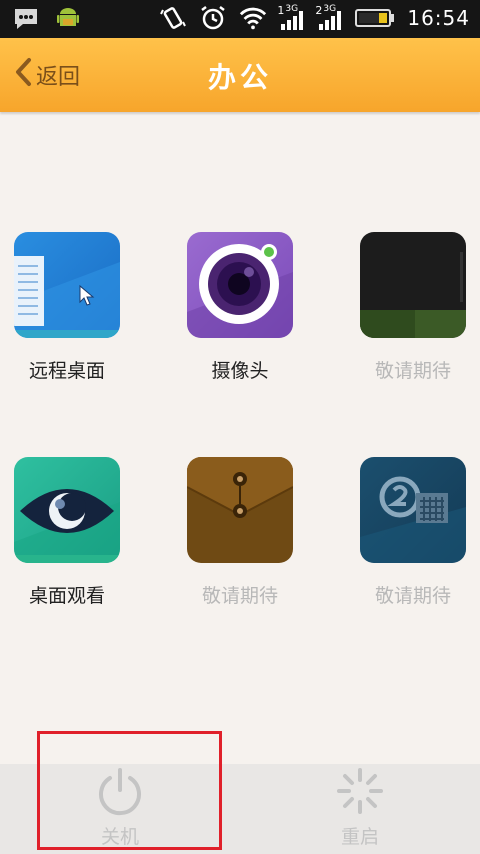 The width and height of the screenshot is (480, 854). What do you see at coordinates (413, 510) in the screenshot?
I see `calendar-icon` at bounding box center [413, 510].